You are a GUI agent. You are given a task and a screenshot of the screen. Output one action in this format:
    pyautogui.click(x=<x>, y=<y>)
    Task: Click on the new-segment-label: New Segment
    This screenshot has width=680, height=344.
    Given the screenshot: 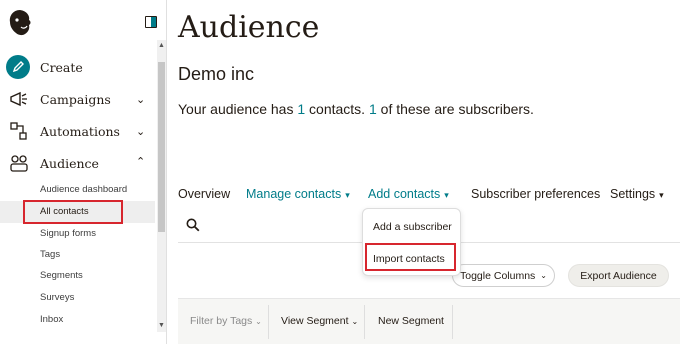 What is the action you would take?
    pyautogui.click(x=411, y=321)
    